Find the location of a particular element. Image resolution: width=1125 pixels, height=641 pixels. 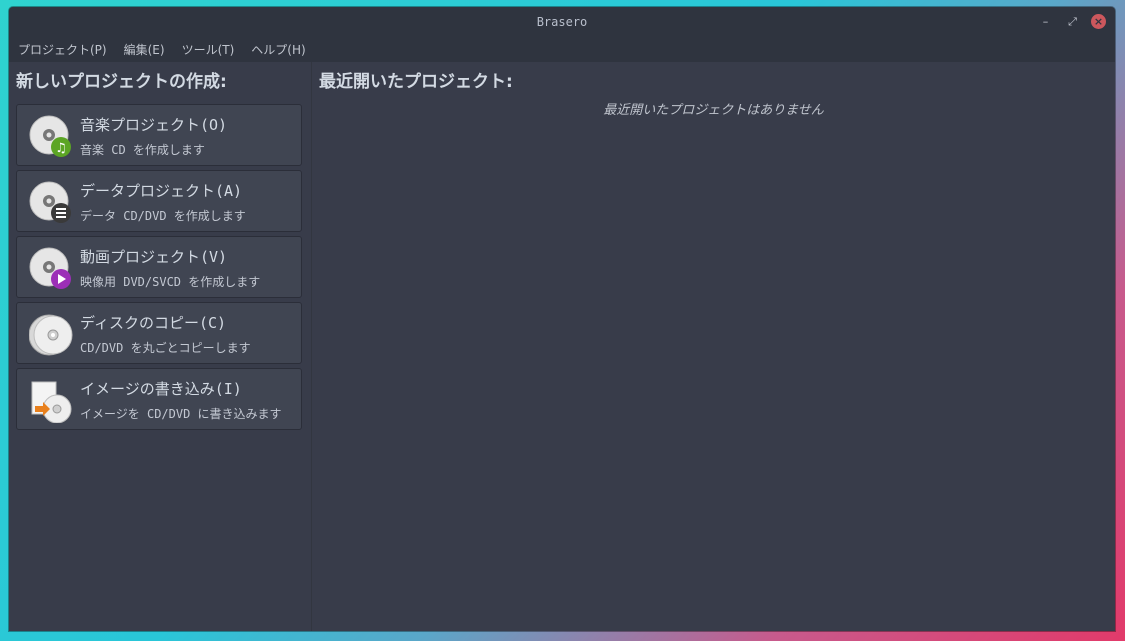

maximize-button: ⤢ is located at coordinates (1072, 21).